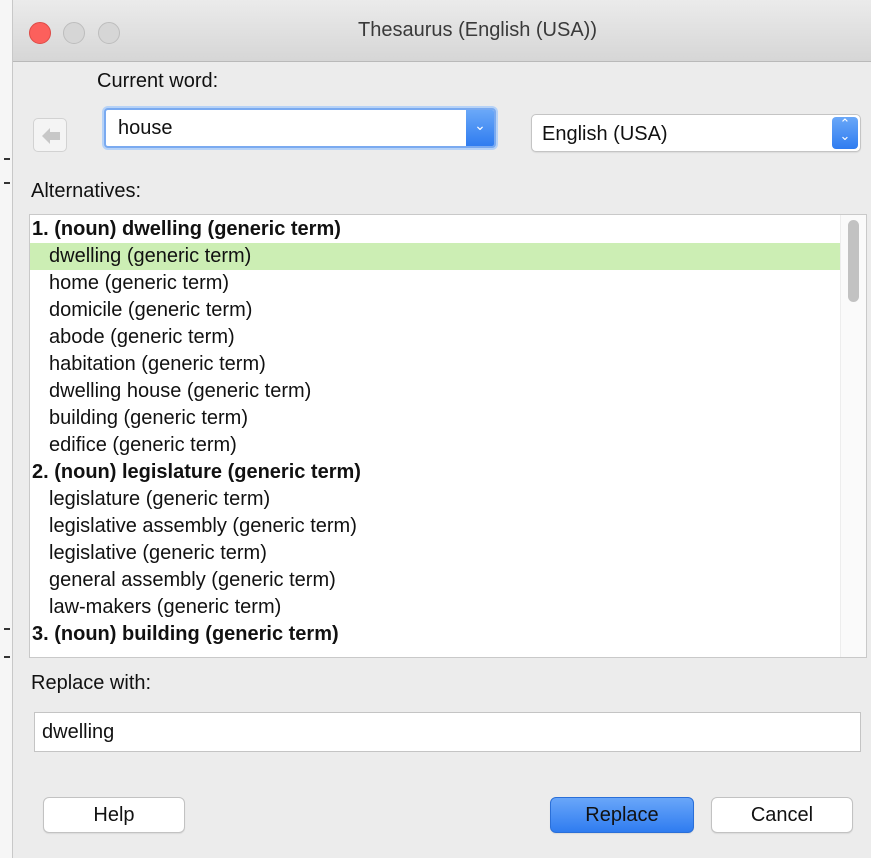  What do you see at coordinates (114, 815) in the screenshot?
I see `help-button: Help` at bounding box center [114, 815].